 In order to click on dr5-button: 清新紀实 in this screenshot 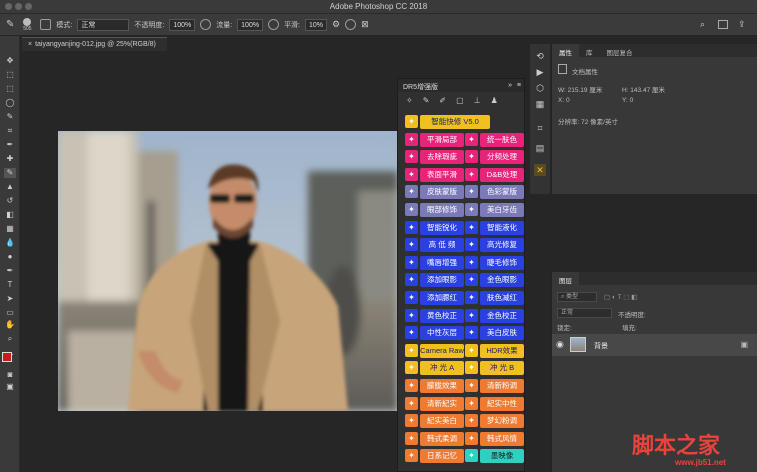, I will do `click(442, 403)`.